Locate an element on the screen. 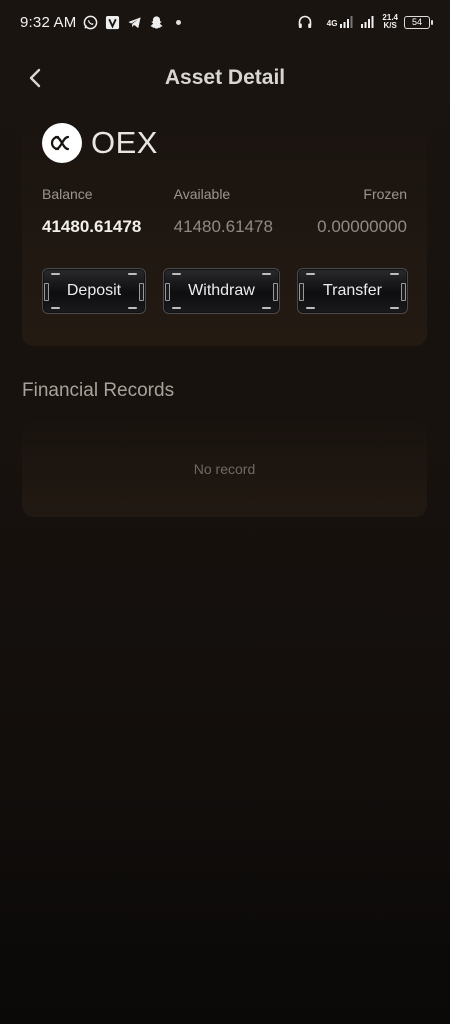 This screenshot has height=1024, width=450. snapchat-icon is located at coordinates (156, 22).